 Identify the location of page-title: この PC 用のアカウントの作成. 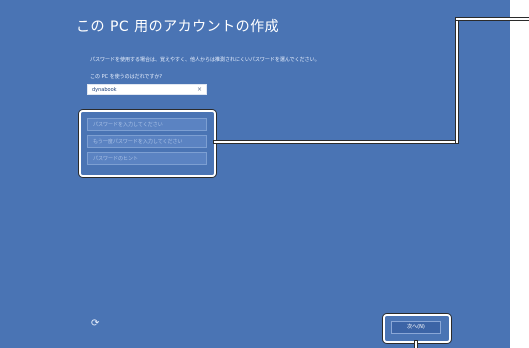
(178, 27).